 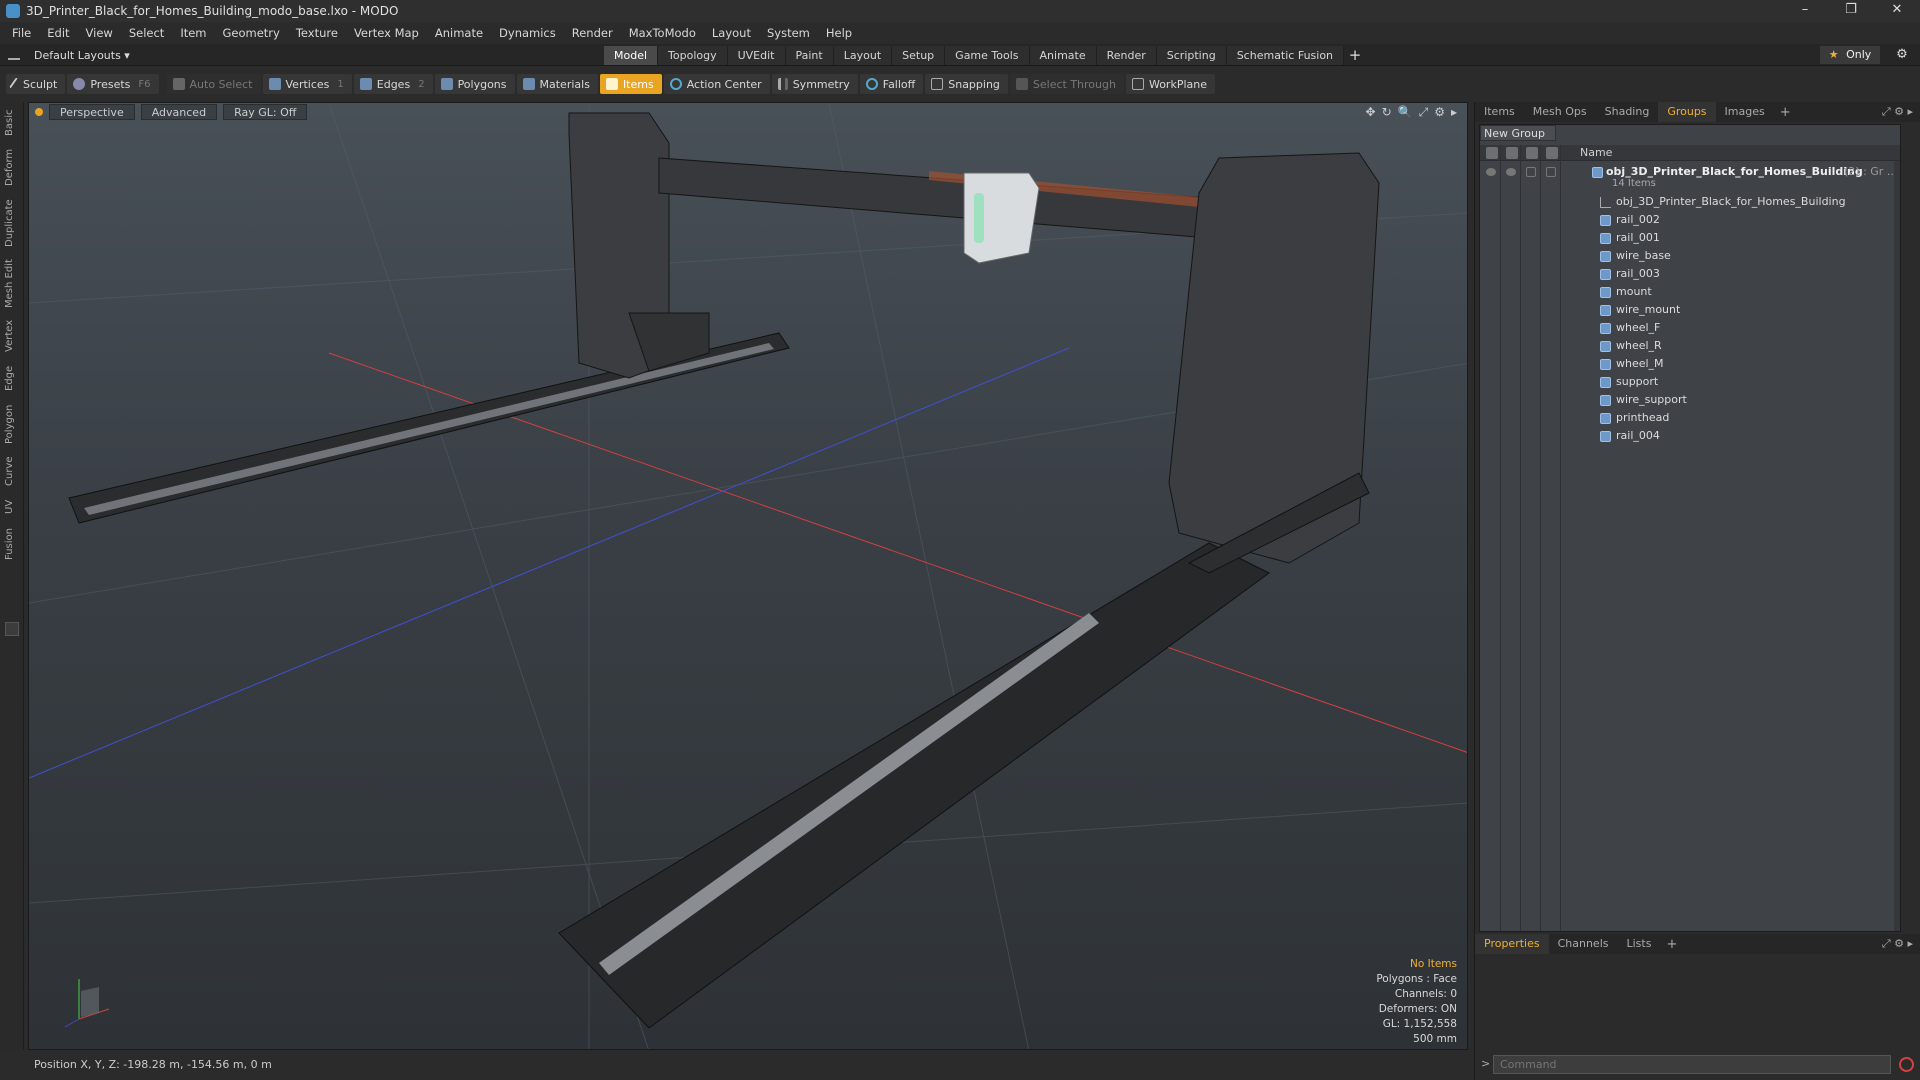 I want to click on view-mode-button: Perspective, so click(x=92, y=112).